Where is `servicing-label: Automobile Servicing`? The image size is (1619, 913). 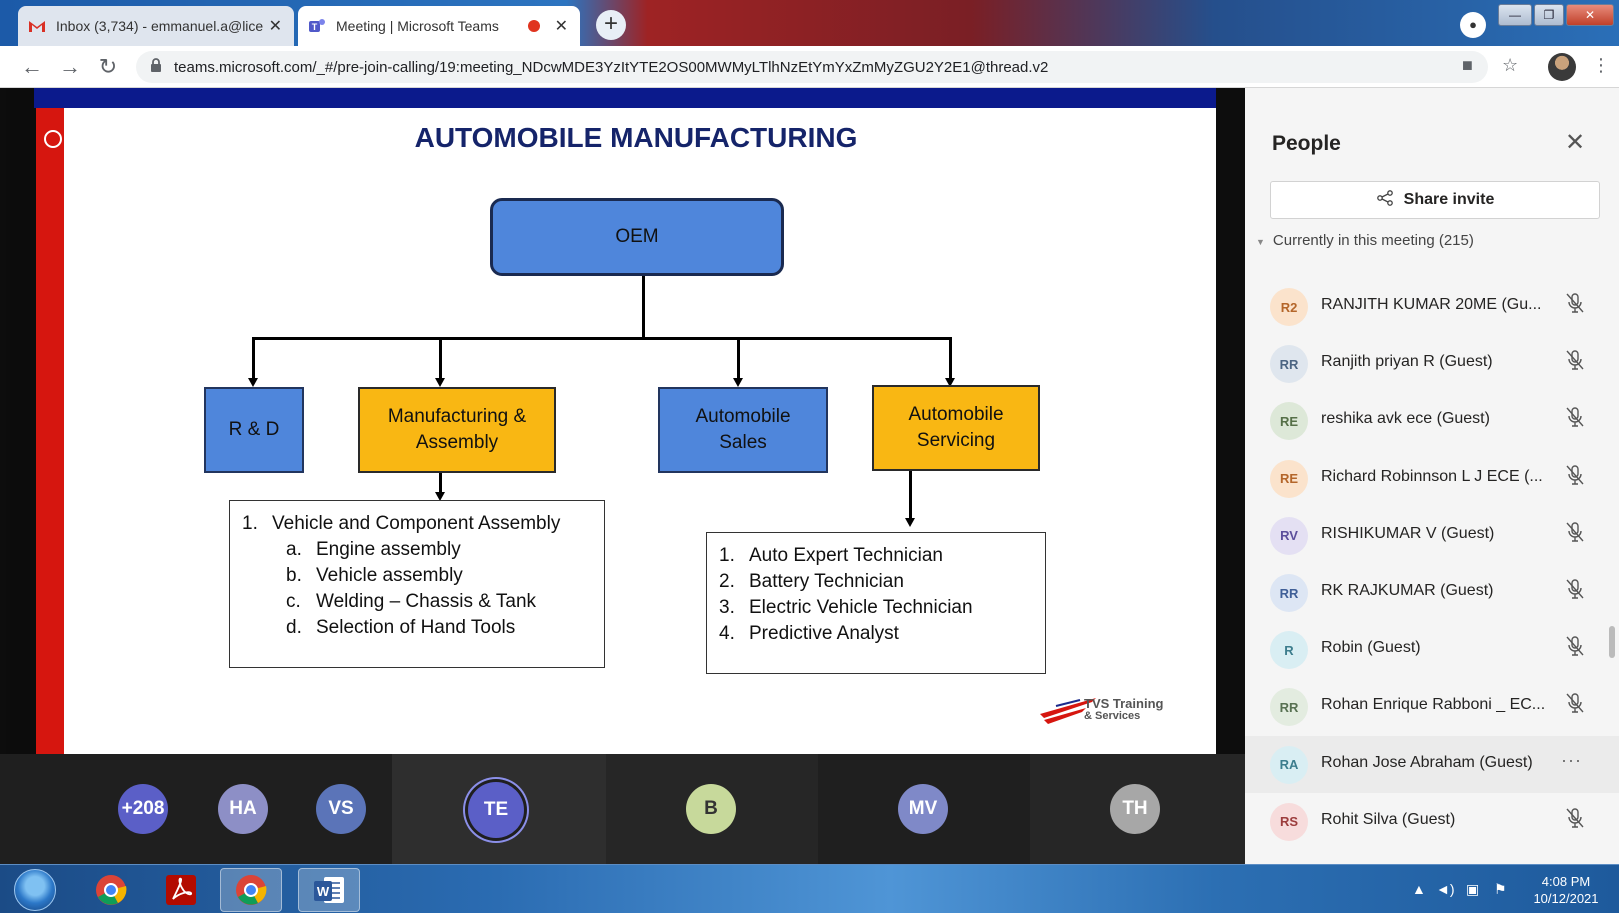
servicing-label: Automobile Servicing is located at coordinates (956, 427).